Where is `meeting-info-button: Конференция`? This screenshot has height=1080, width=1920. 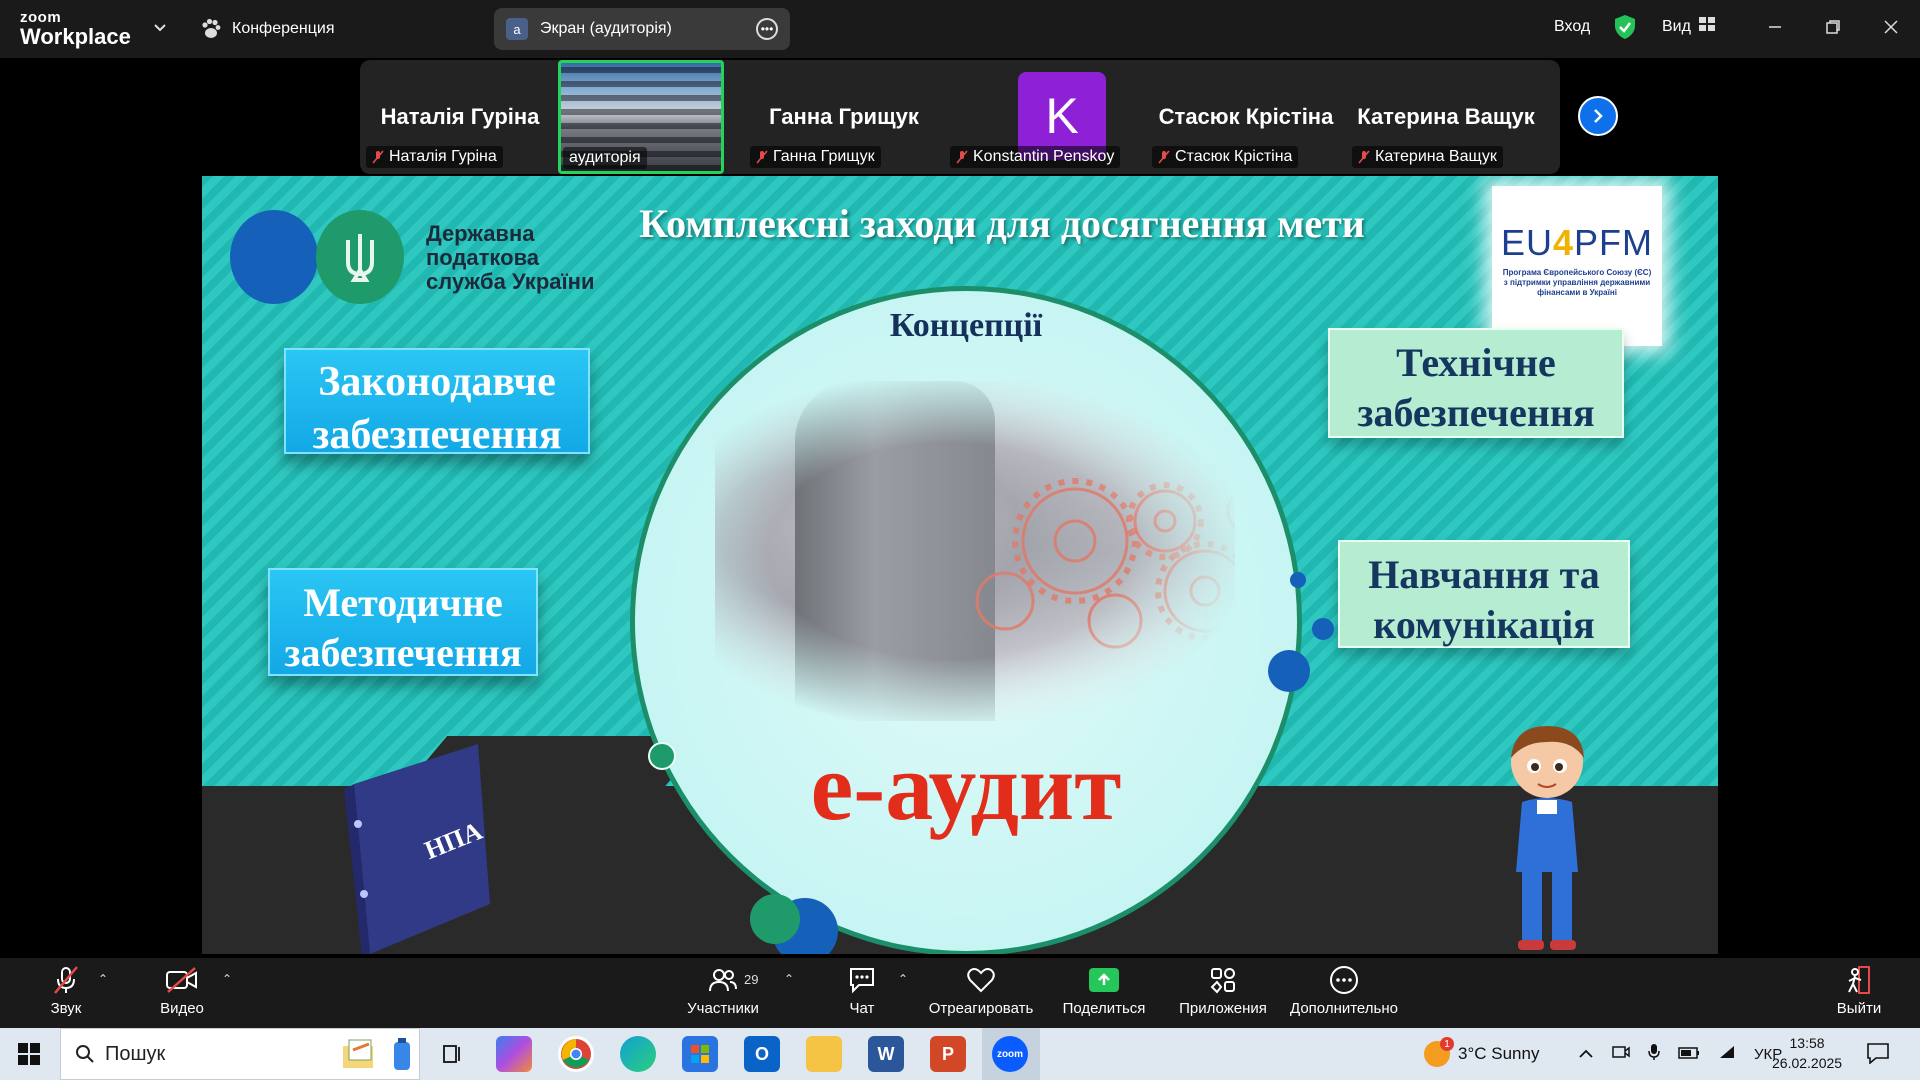
meeting-info-button: Конференция is located at coordinates (267, 29).